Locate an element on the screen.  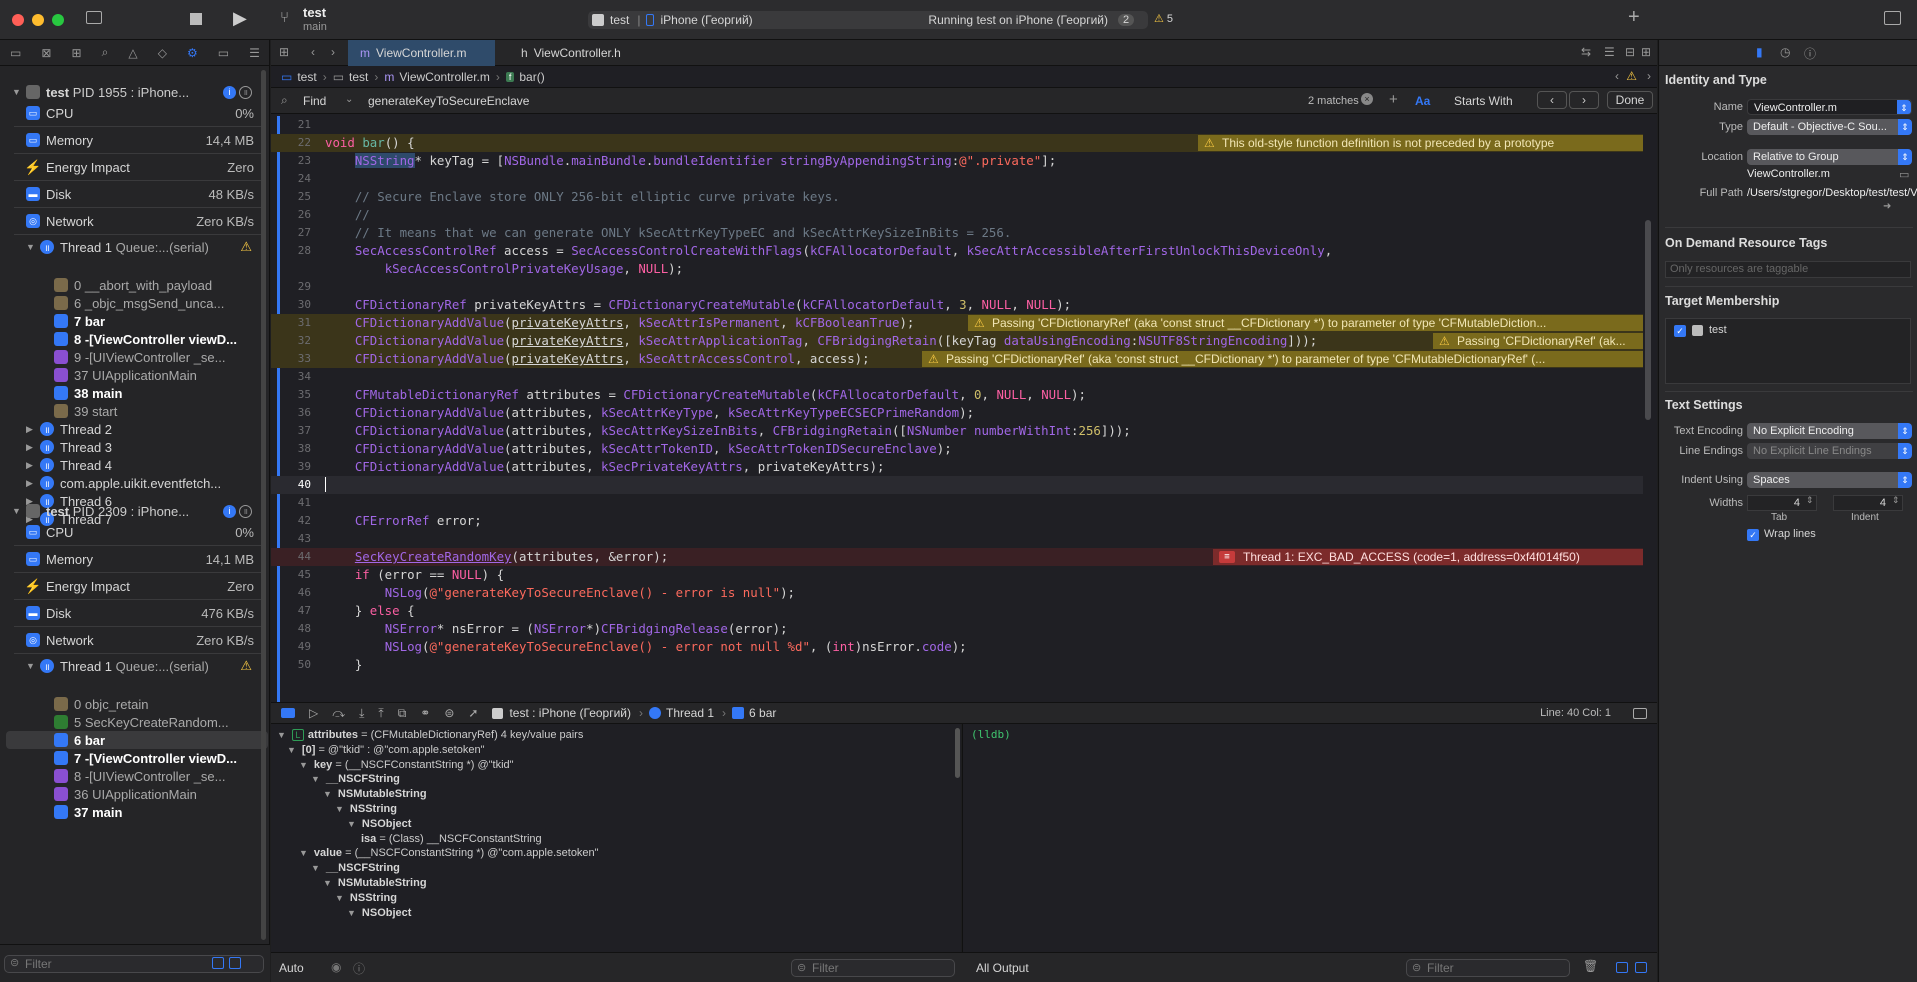
find-input: generateKeyToSecureEnclave is located at coordinates (448, 101).